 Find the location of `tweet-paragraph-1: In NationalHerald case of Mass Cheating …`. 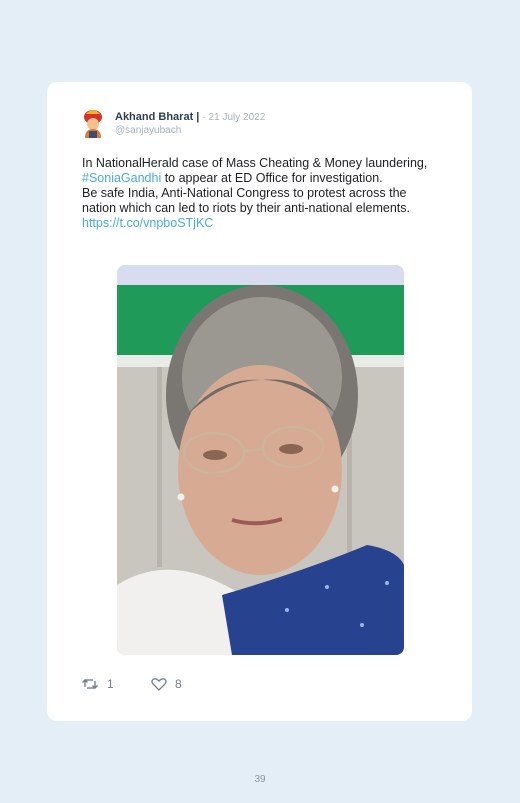

tweet-paragraph-1: In NationalHerald case of Mass Cheating … is located at coordinates (262, 171).